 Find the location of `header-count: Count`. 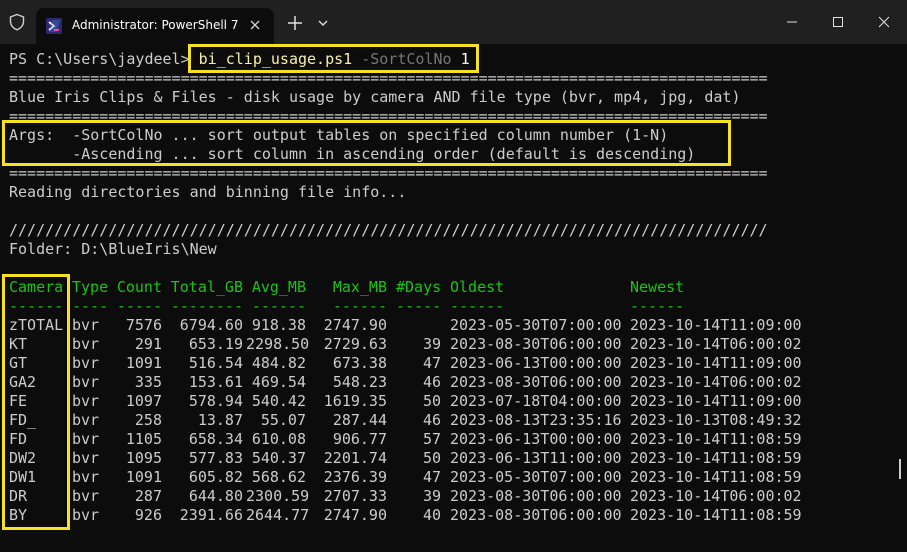

header-count: Count is located at coordinates (139, 287).